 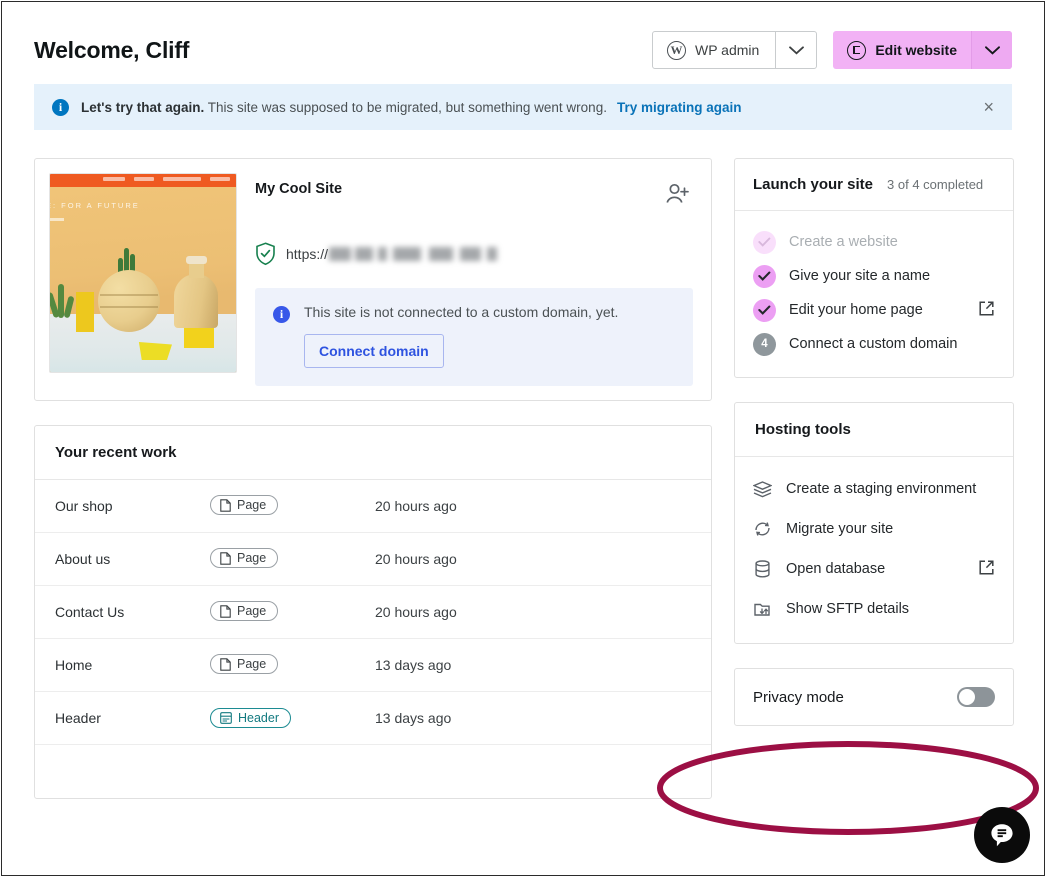 I want to click on hosting-tool-show-sftp-details: Show SFTP details, so click(x=874, y=609).